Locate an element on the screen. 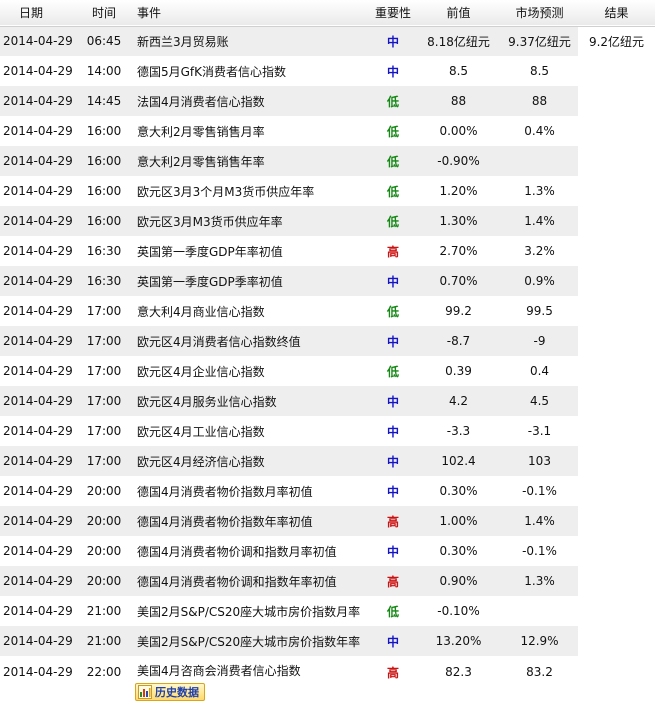 The width and height of the screenshot is (655, 708). cell-event: 欧元区3月3个月M3货币供应年率 is located at coordinates (226, 191).